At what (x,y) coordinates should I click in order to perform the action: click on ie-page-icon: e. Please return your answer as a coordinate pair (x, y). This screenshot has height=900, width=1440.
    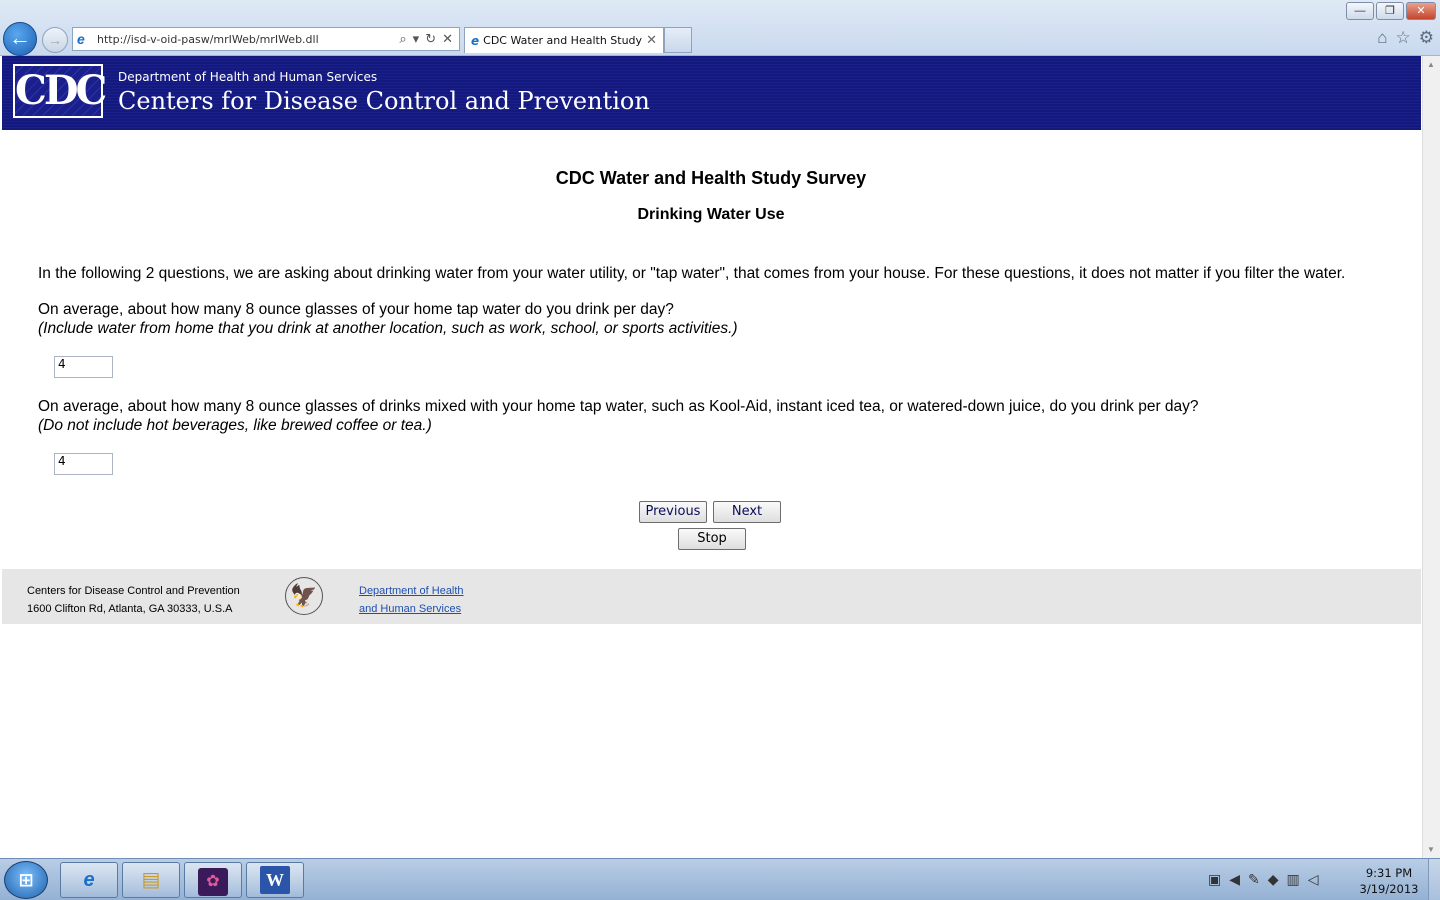
    Looking at the image, I should click on (81, 39).